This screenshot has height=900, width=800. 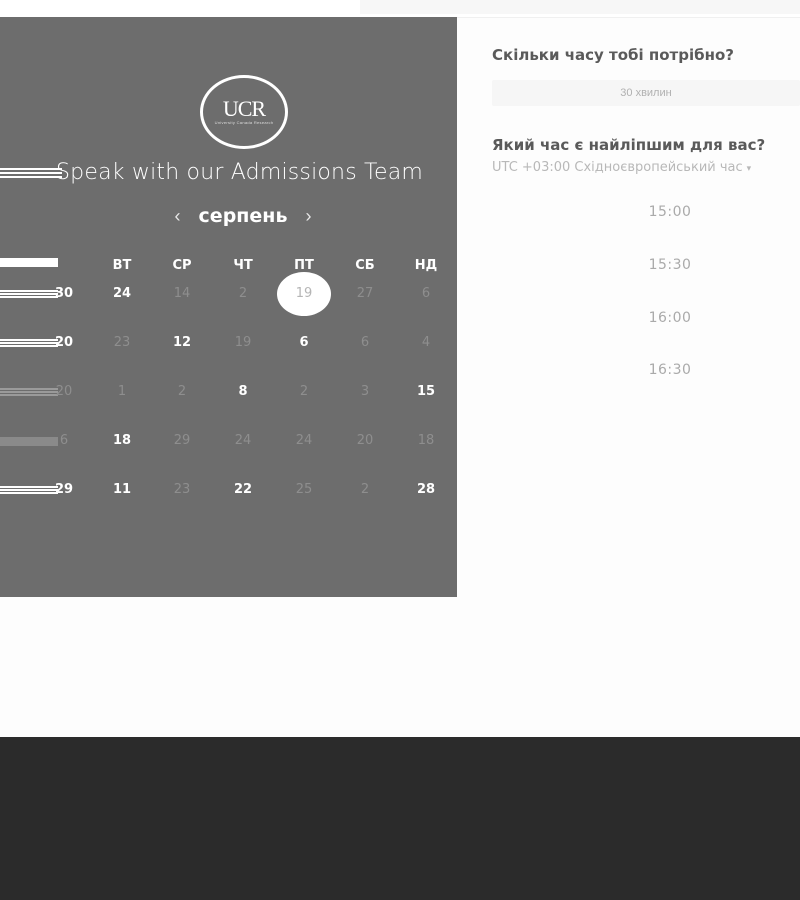 I want to click on calendar-day: 3, so click(x=365, y=391).